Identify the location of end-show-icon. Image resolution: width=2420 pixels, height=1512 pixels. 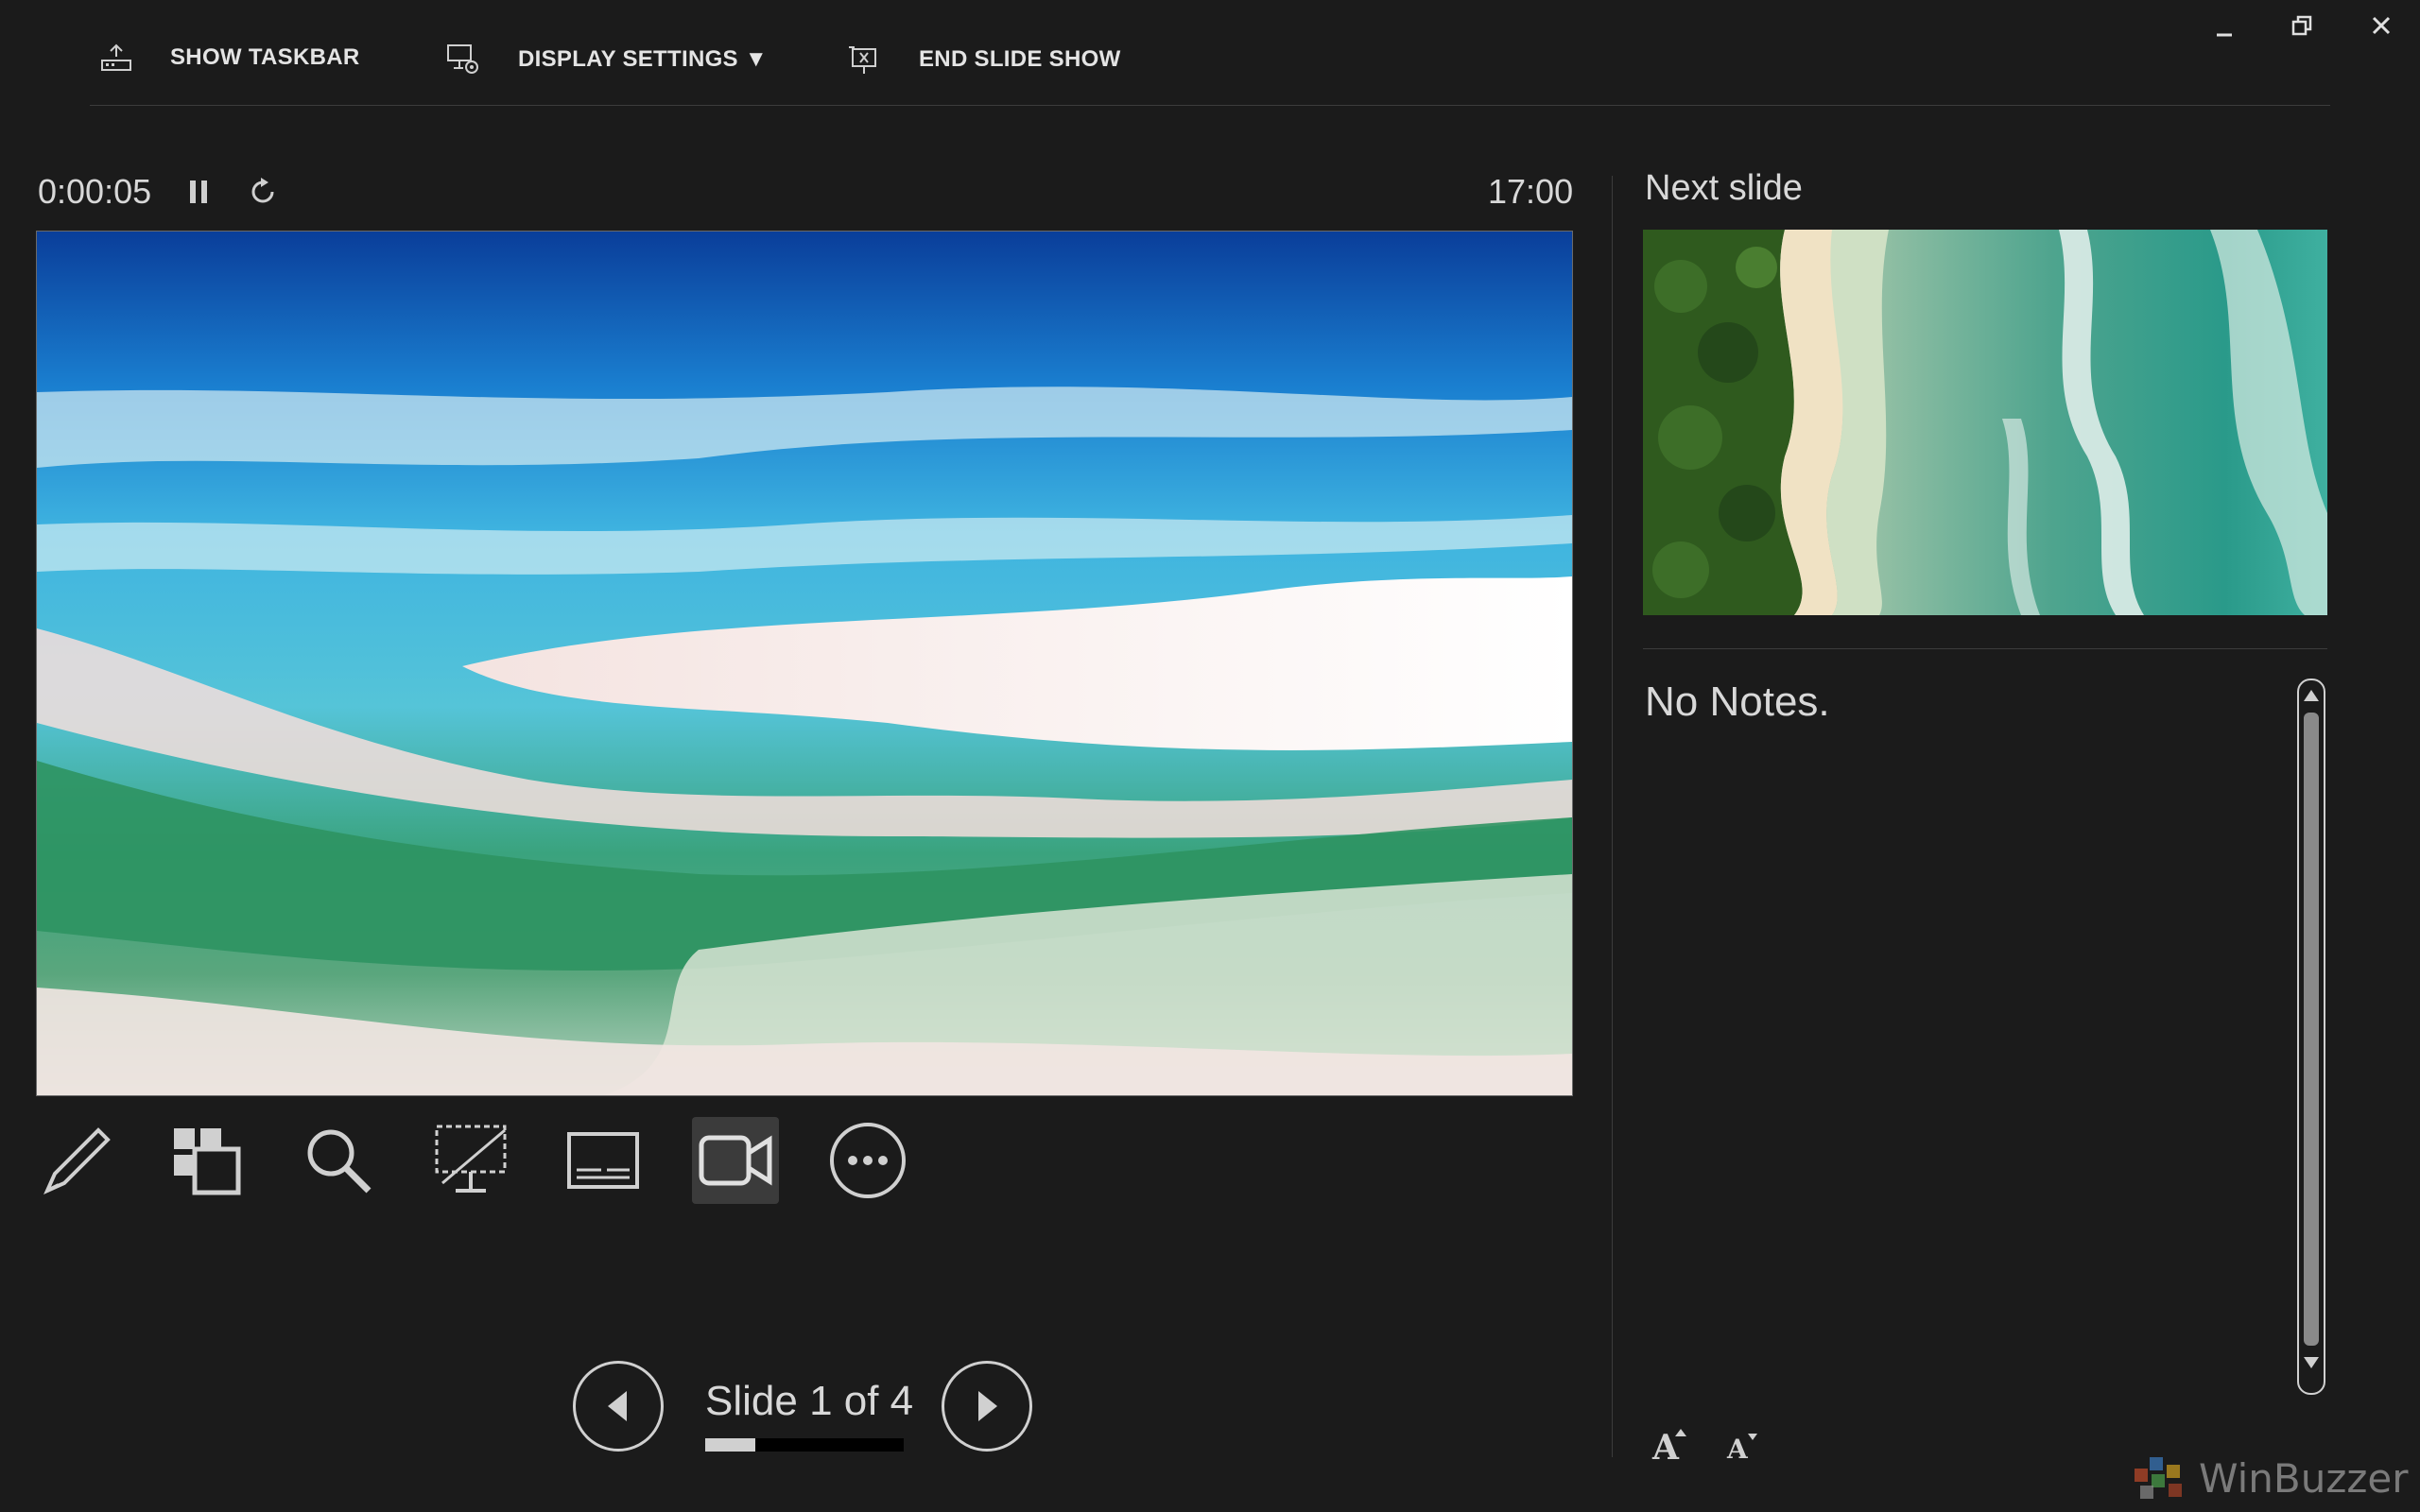
(863, 60).